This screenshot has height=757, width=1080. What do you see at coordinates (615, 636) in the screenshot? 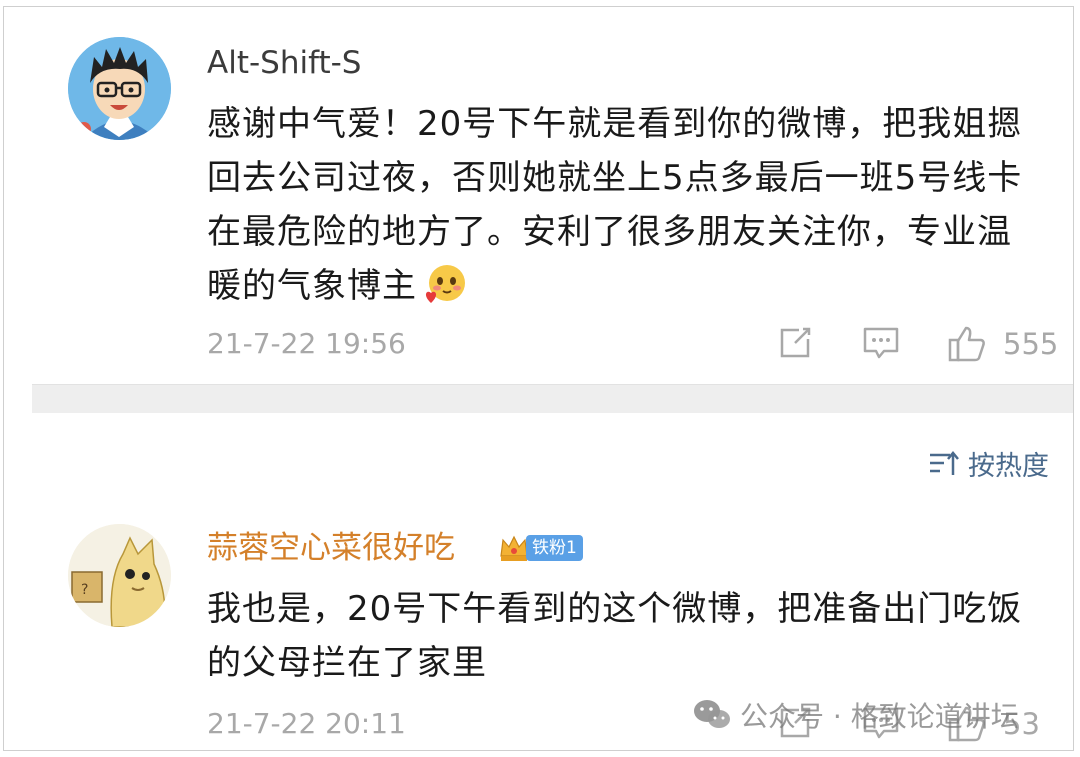
I see `comment-text: 我也是，20号下午看到的这个微博，把准备出门吃饭的父母拦在了家里` at bounding box center [615, 636].